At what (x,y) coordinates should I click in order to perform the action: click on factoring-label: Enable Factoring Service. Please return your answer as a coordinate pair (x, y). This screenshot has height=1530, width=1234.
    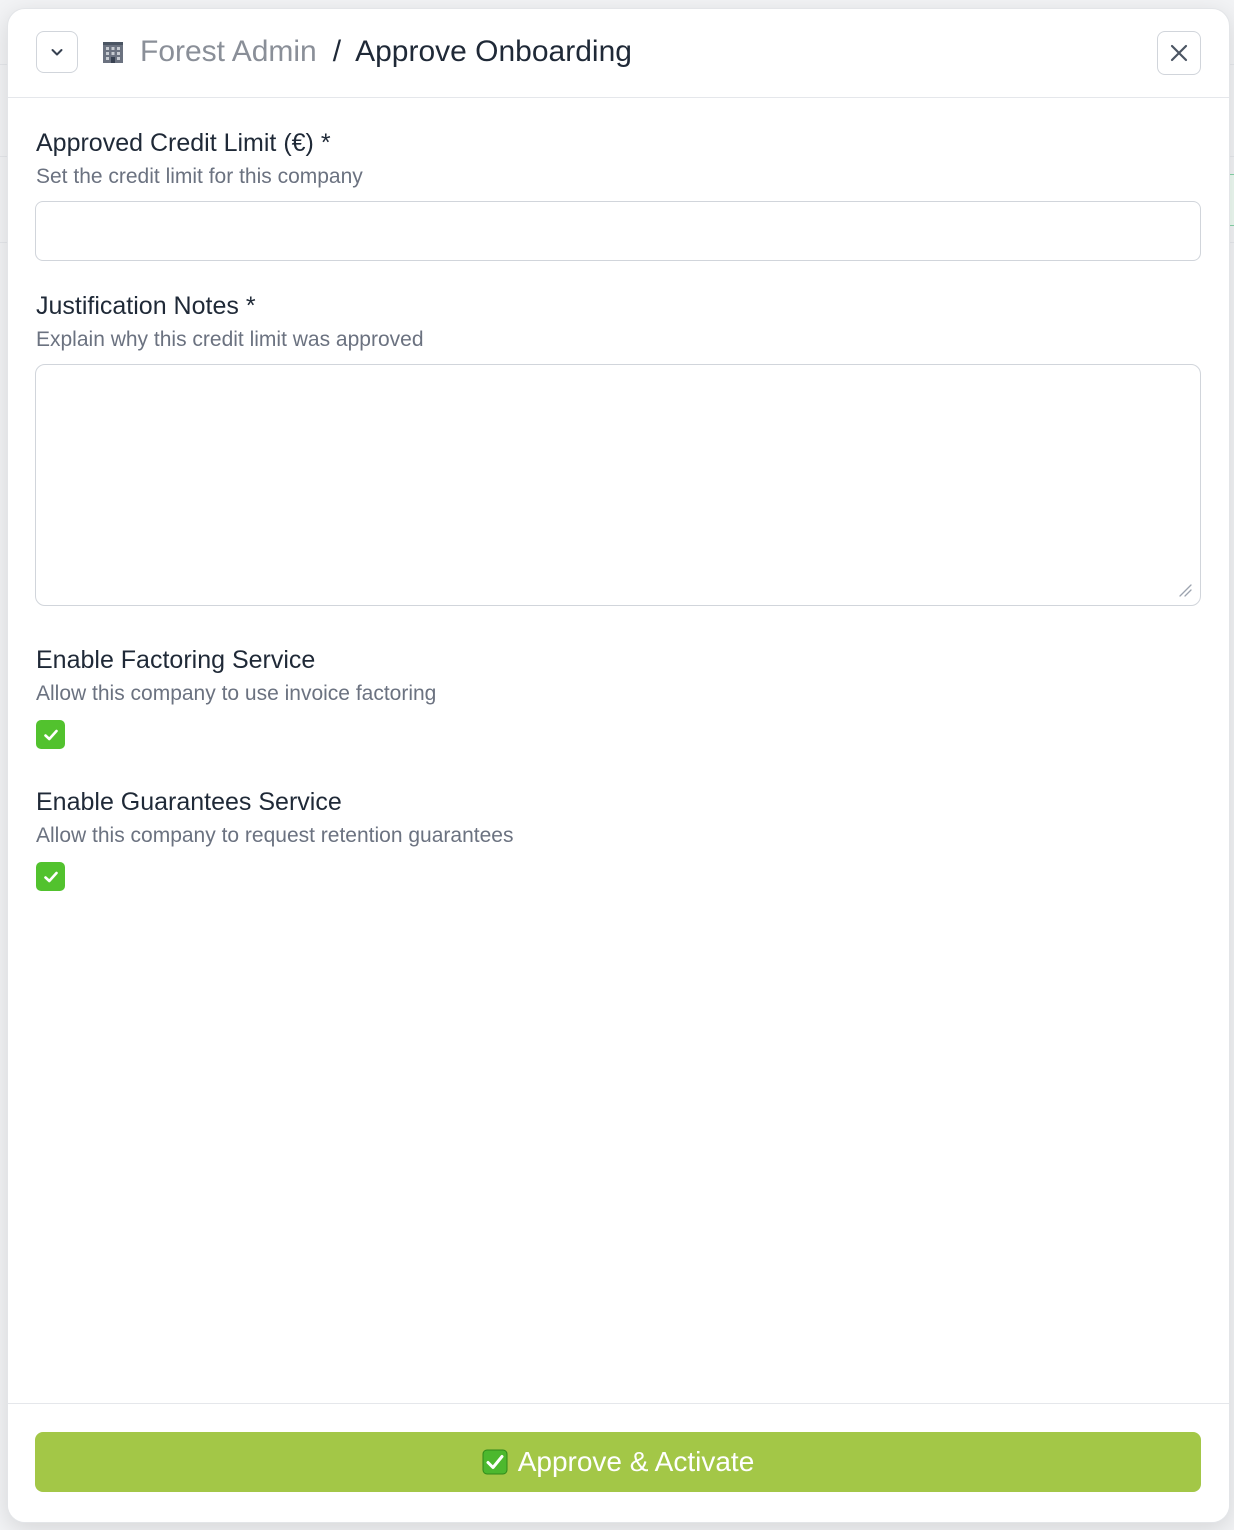
    Looking at the image, I should click on (176, 660).